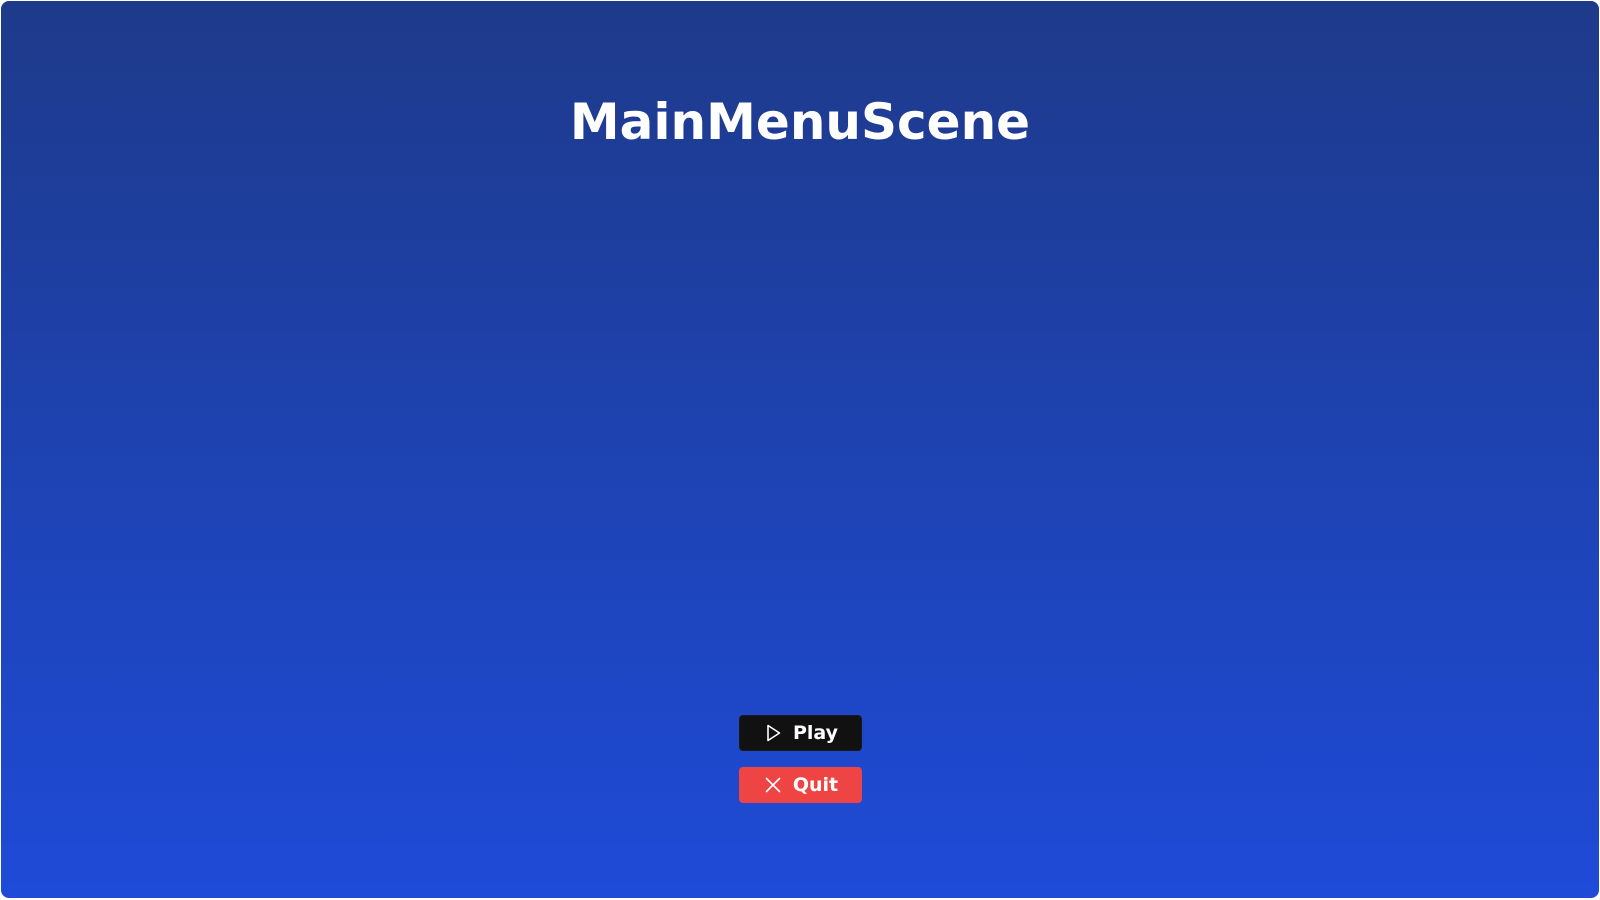 Image resolution: width=1600 pixels, height=900 pixels. Describe the element at coordinates (815, 733) in the screenshot. I see `play-button-label: Play` at that location.